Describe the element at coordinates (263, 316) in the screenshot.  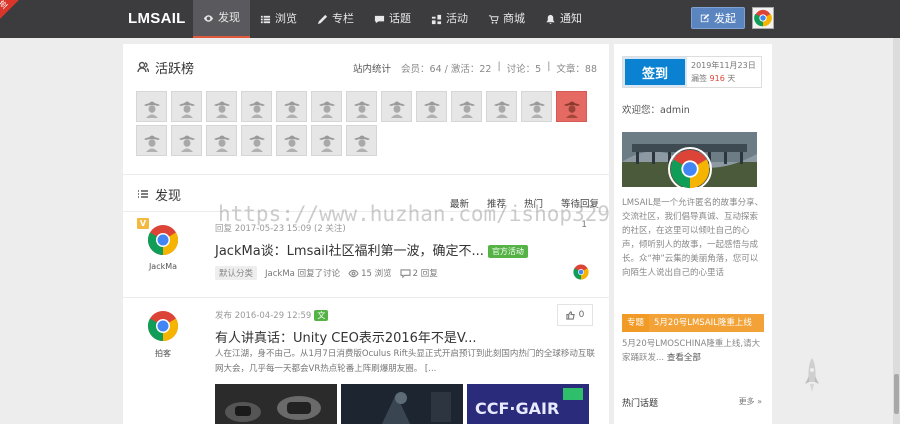
I see `post-date: 发布 2016-04-29 12:59` at that location.